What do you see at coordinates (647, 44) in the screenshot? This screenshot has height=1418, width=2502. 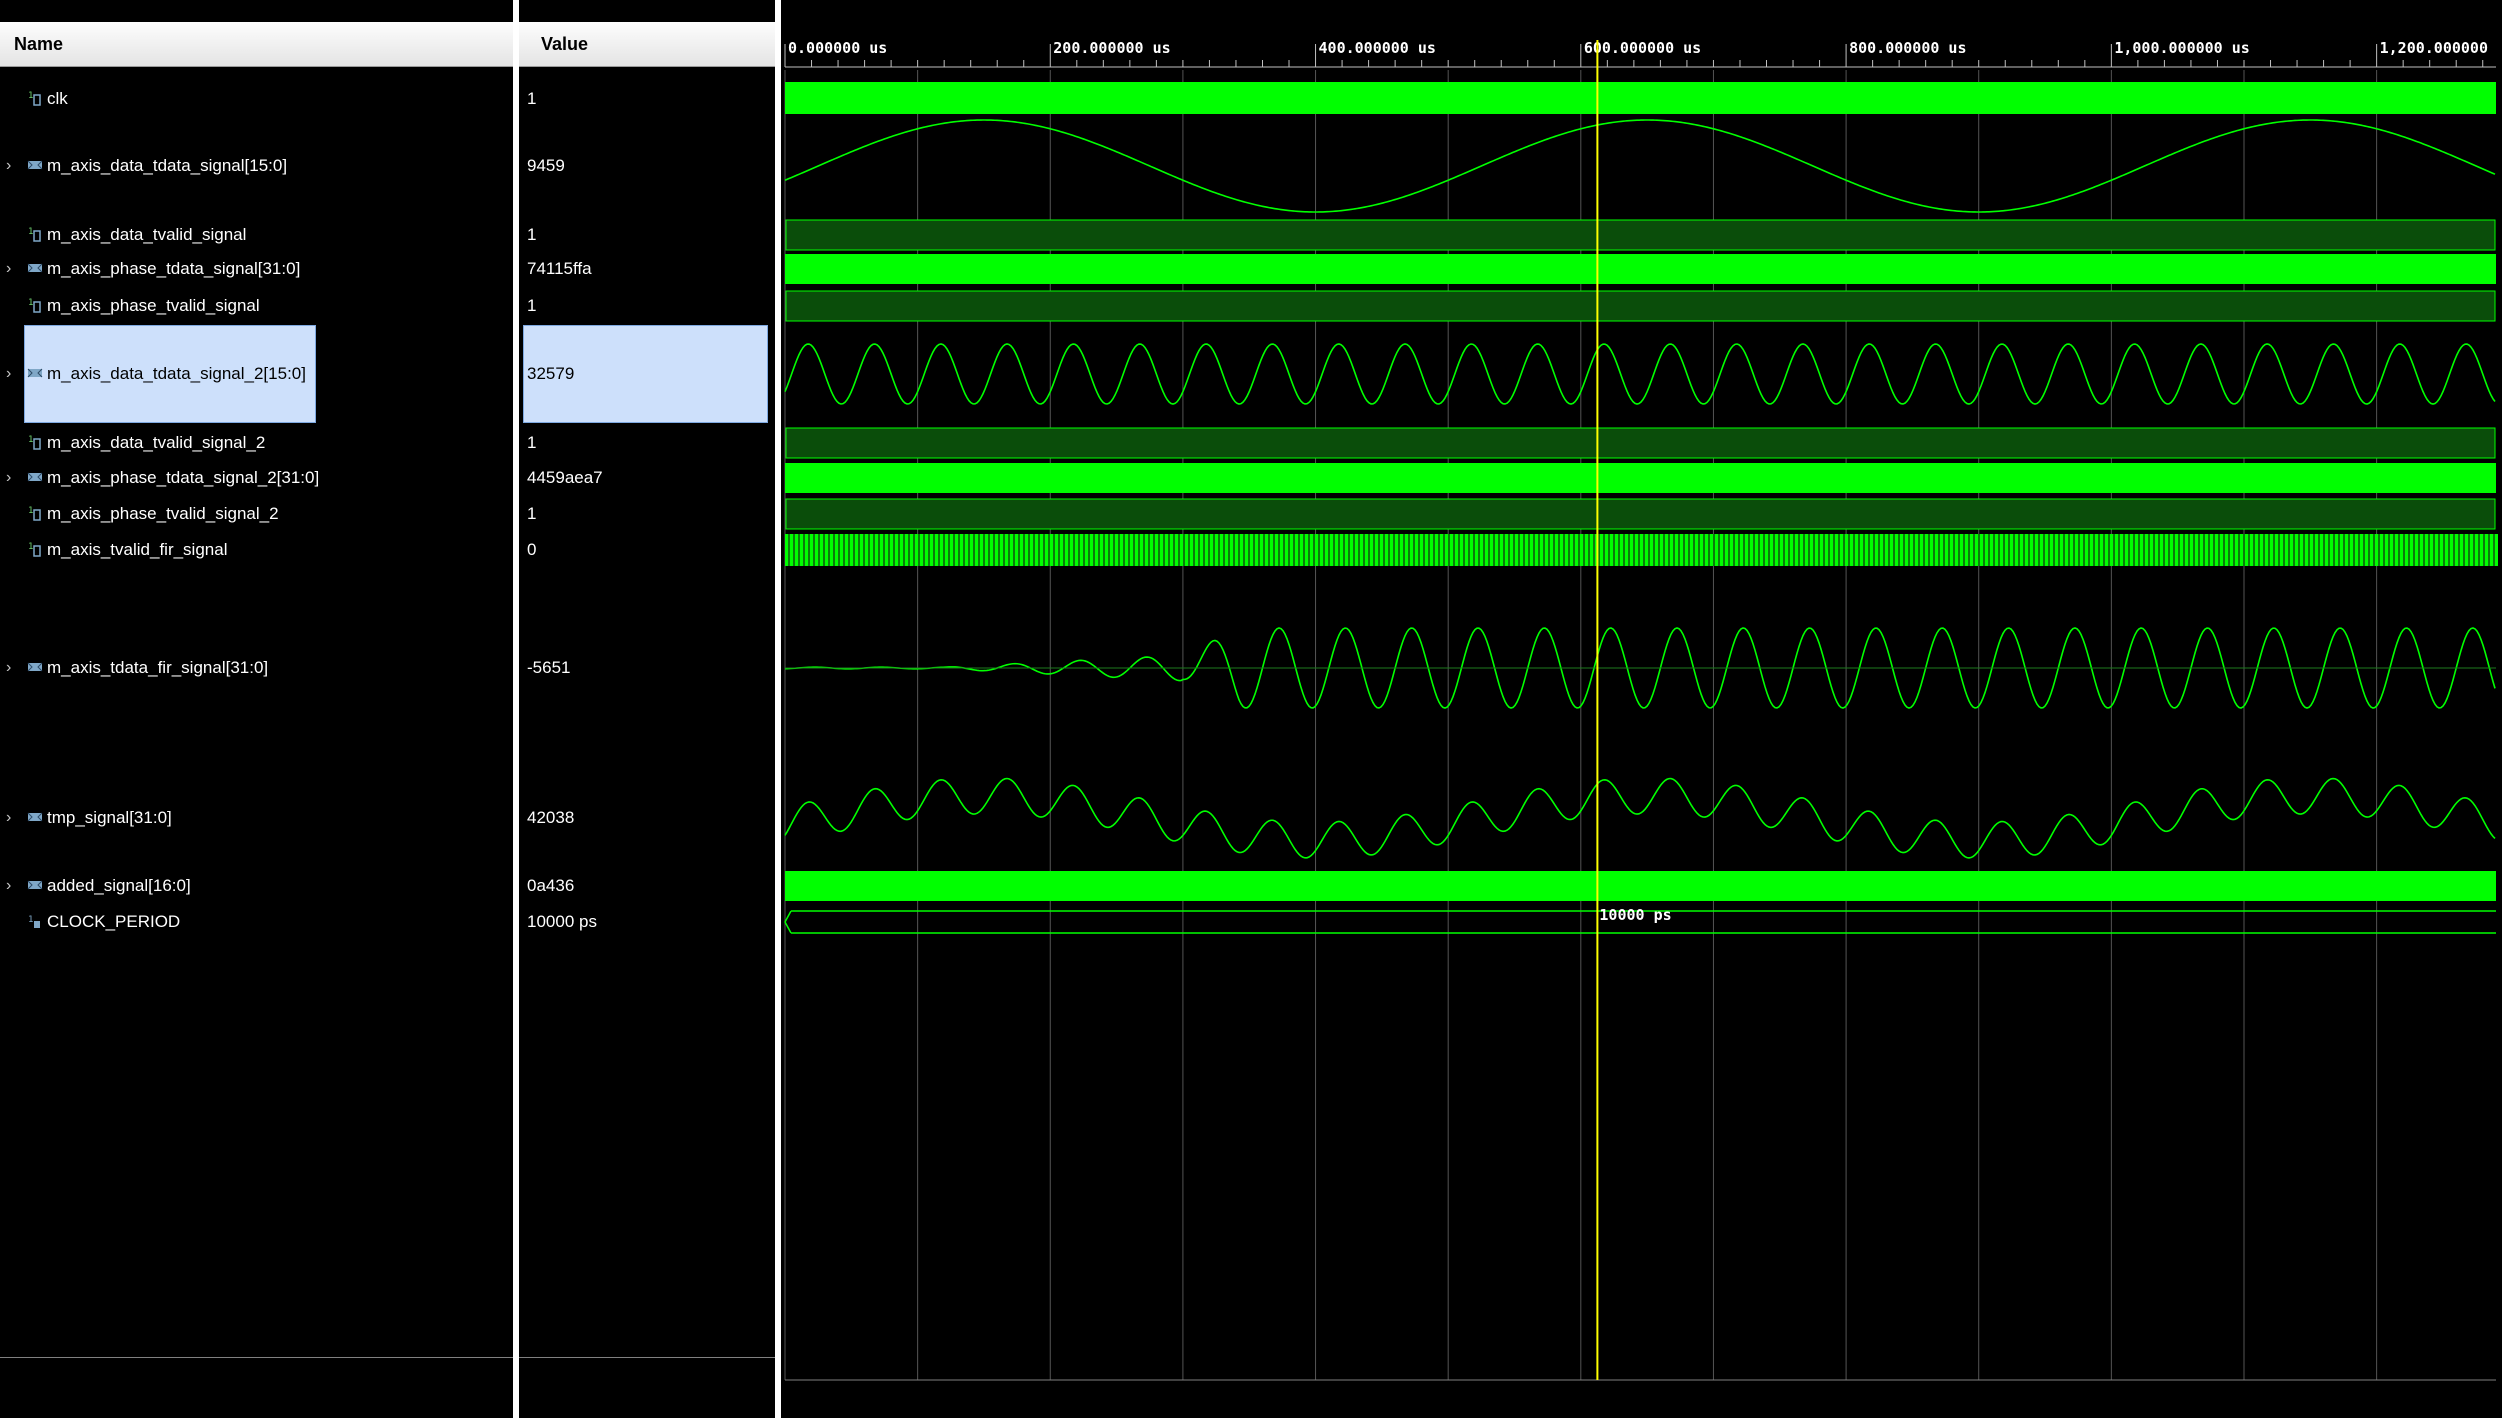 I see `value-column-header: Value` at bounding box center [647, 44].